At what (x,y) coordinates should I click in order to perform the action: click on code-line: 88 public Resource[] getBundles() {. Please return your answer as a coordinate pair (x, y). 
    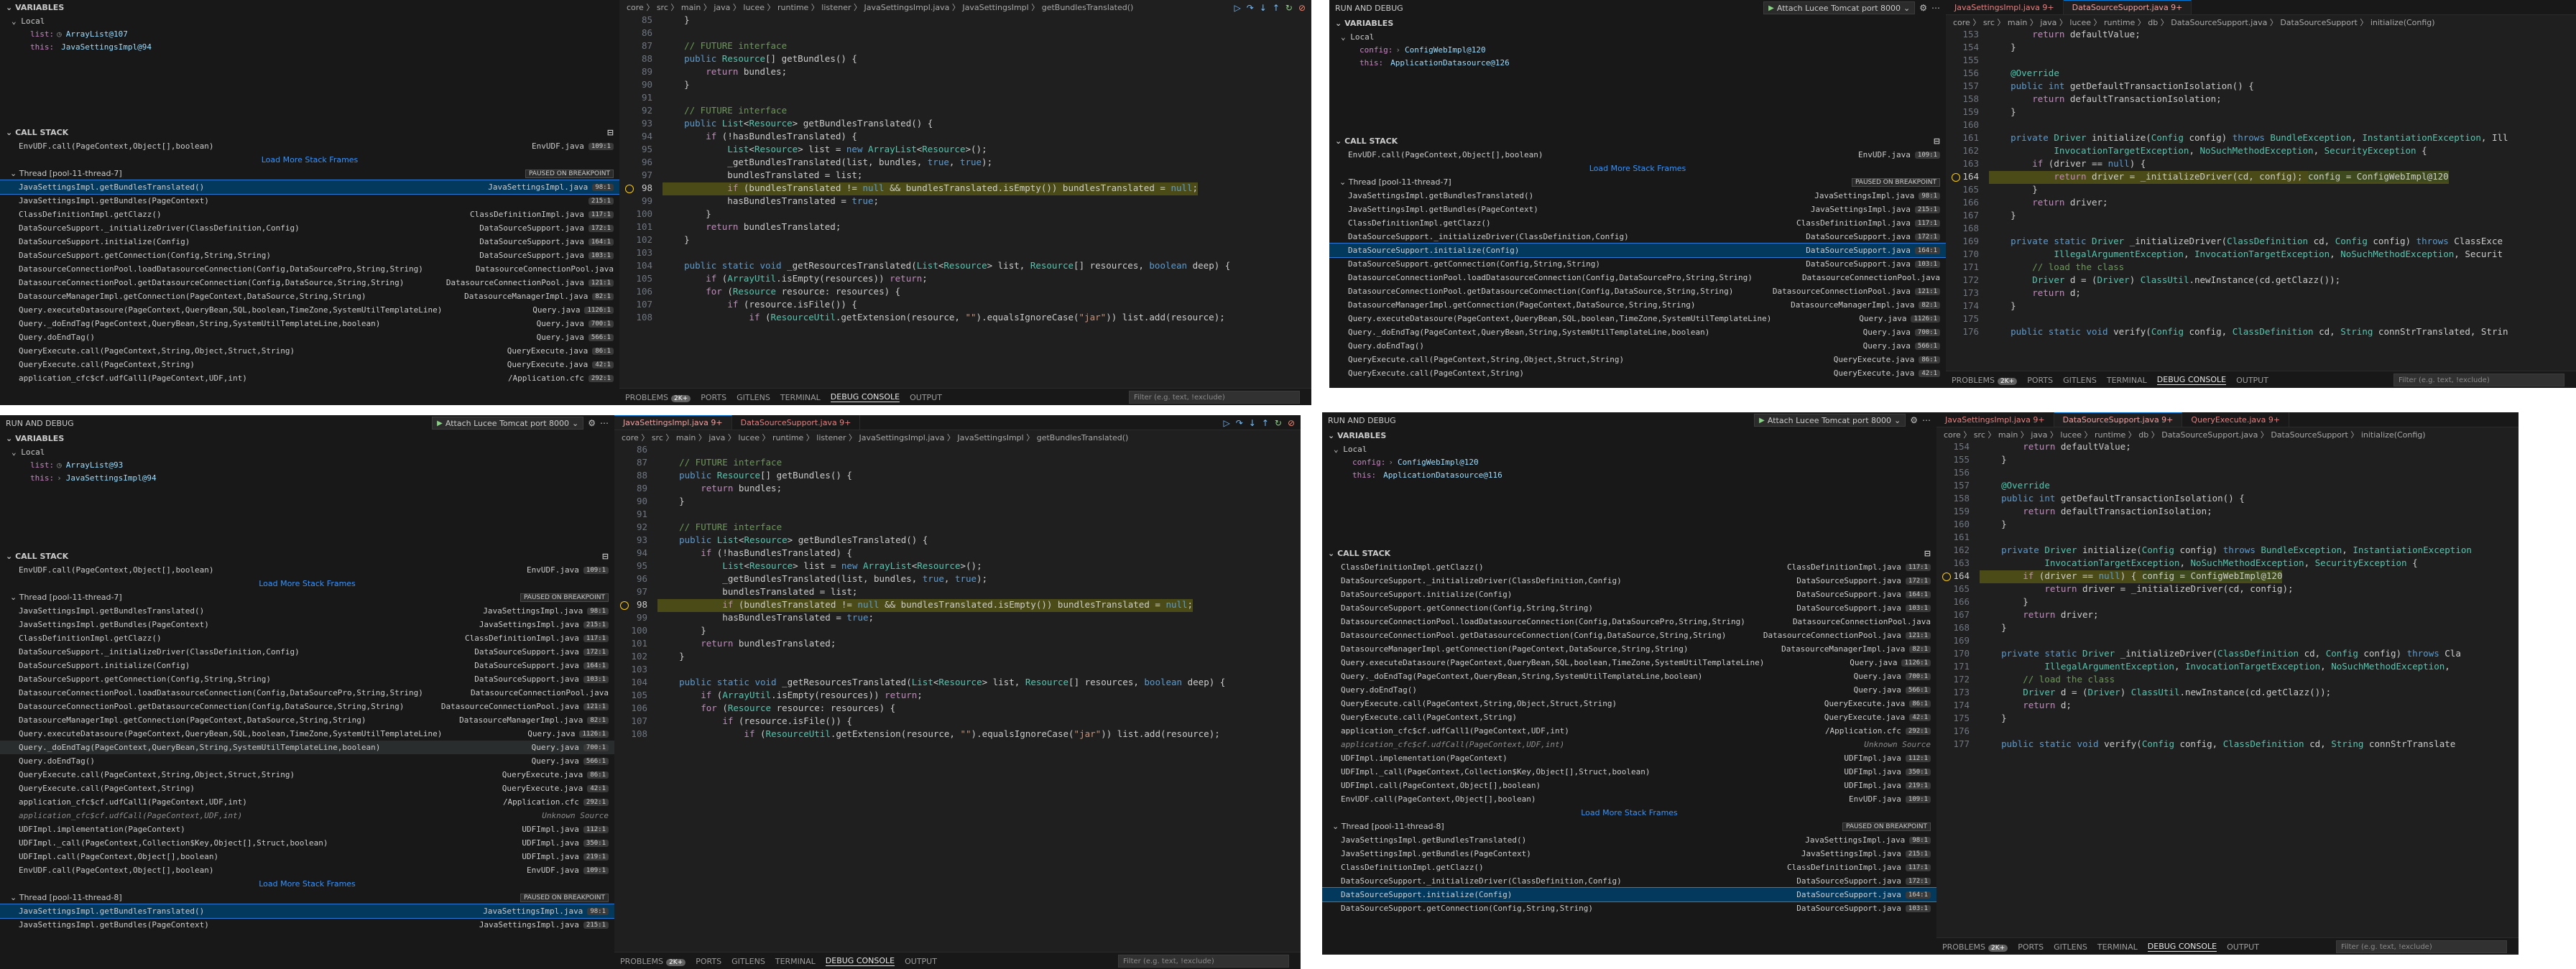
    Looking at the image, I should click on (958, 477).